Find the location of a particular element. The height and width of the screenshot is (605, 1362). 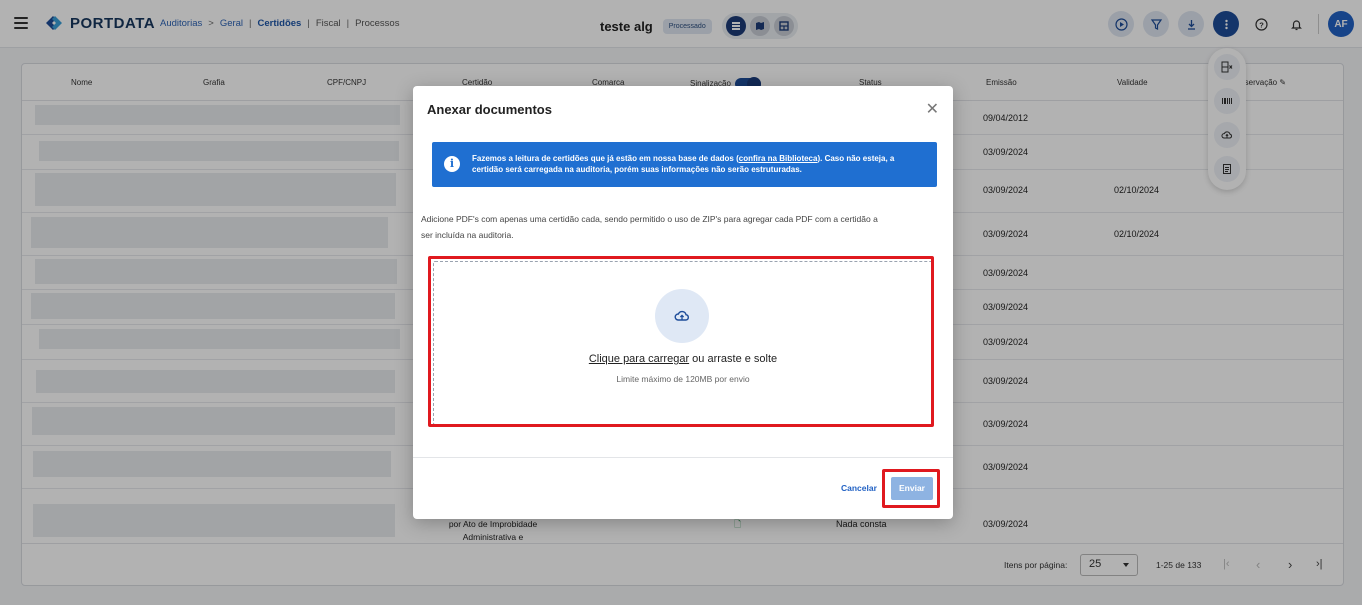

upload-limit-text: Limite máximo de 120MB por envio is located at coordinates (683, 379).